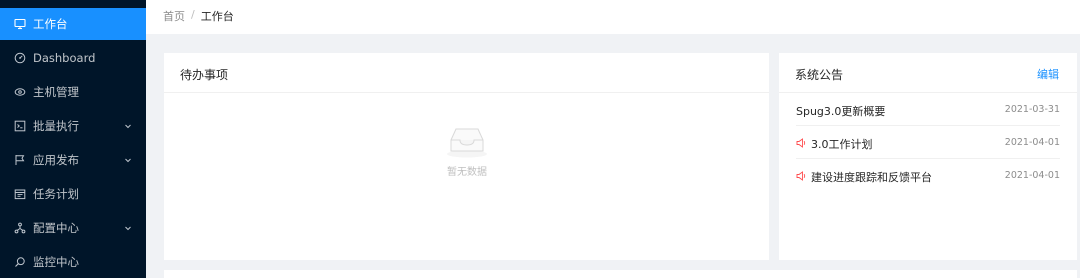  I want to click on breadcrumb-home-link: 首页, so click(174, 16).